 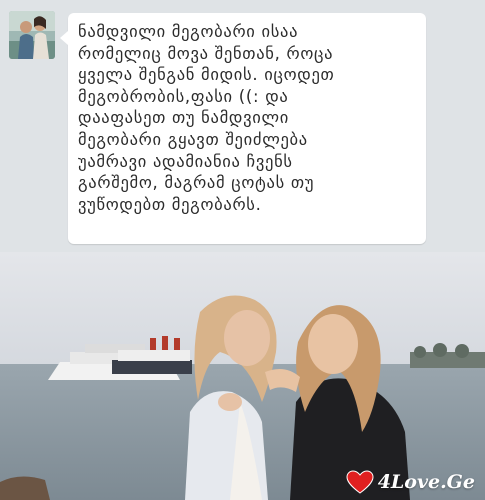 I want to click on watermark-text: 4Love.Ge, so click(x=426, y=482).